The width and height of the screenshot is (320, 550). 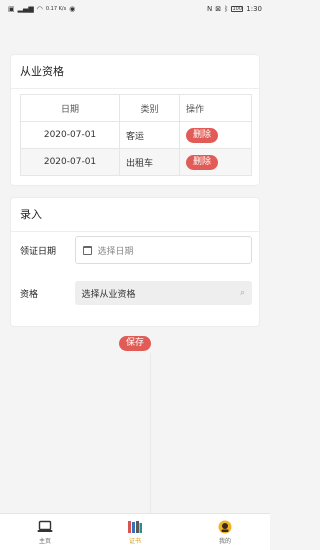 I want to click on save-button: 保存, so click(x=135, y=343).